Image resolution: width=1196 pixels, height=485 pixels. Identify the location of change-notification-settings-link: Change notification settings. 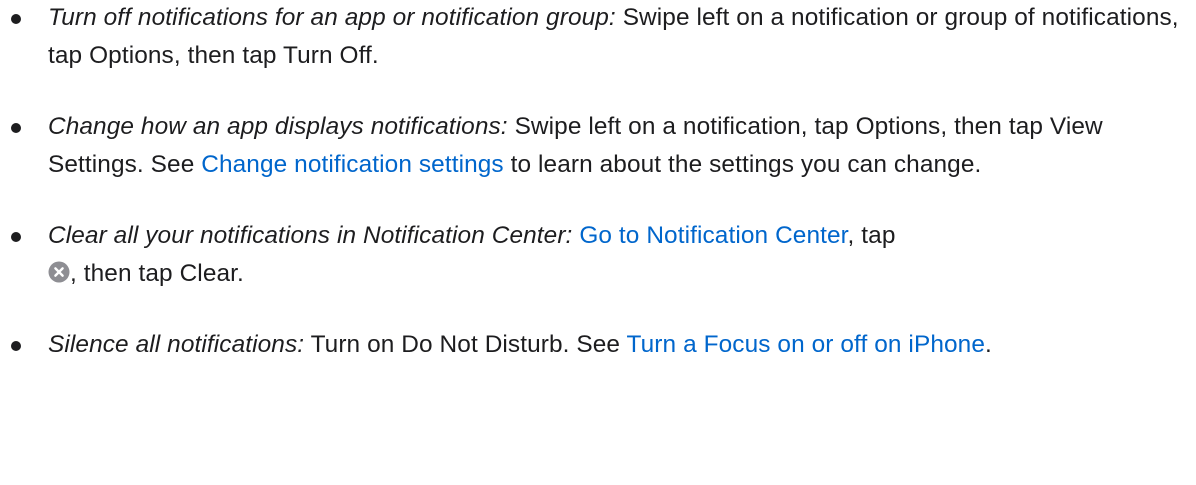
(352, 164).